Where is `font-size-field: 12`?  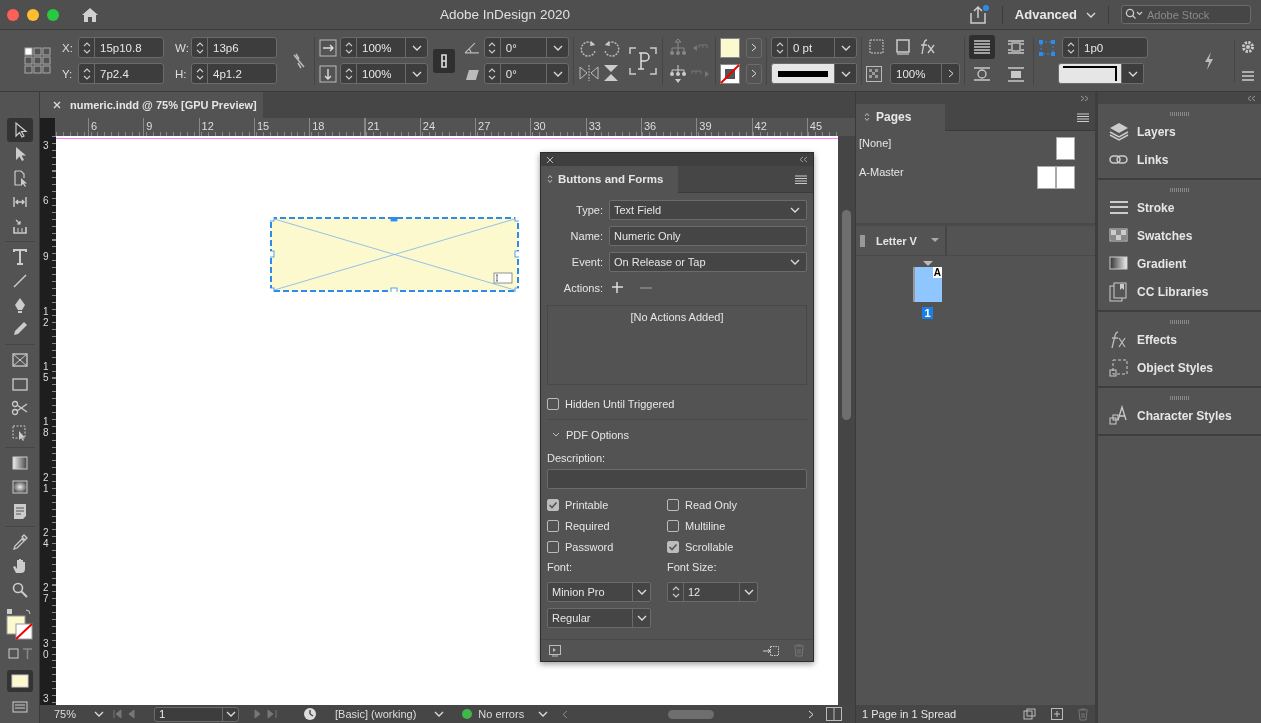 font-size-field: 12 is located at coordinates (712, 592).